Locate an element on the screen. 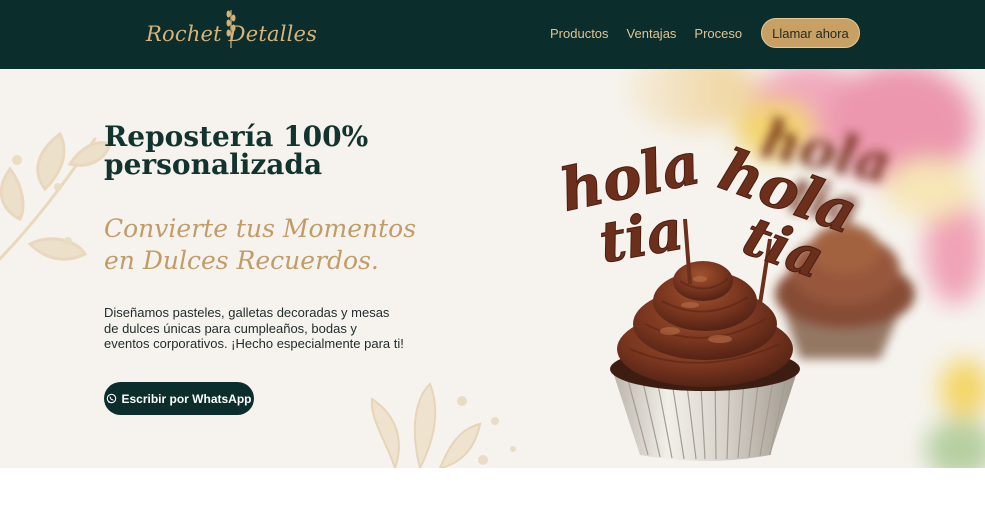  nav-link-productos: Productos is located at coordinates (579, 33).